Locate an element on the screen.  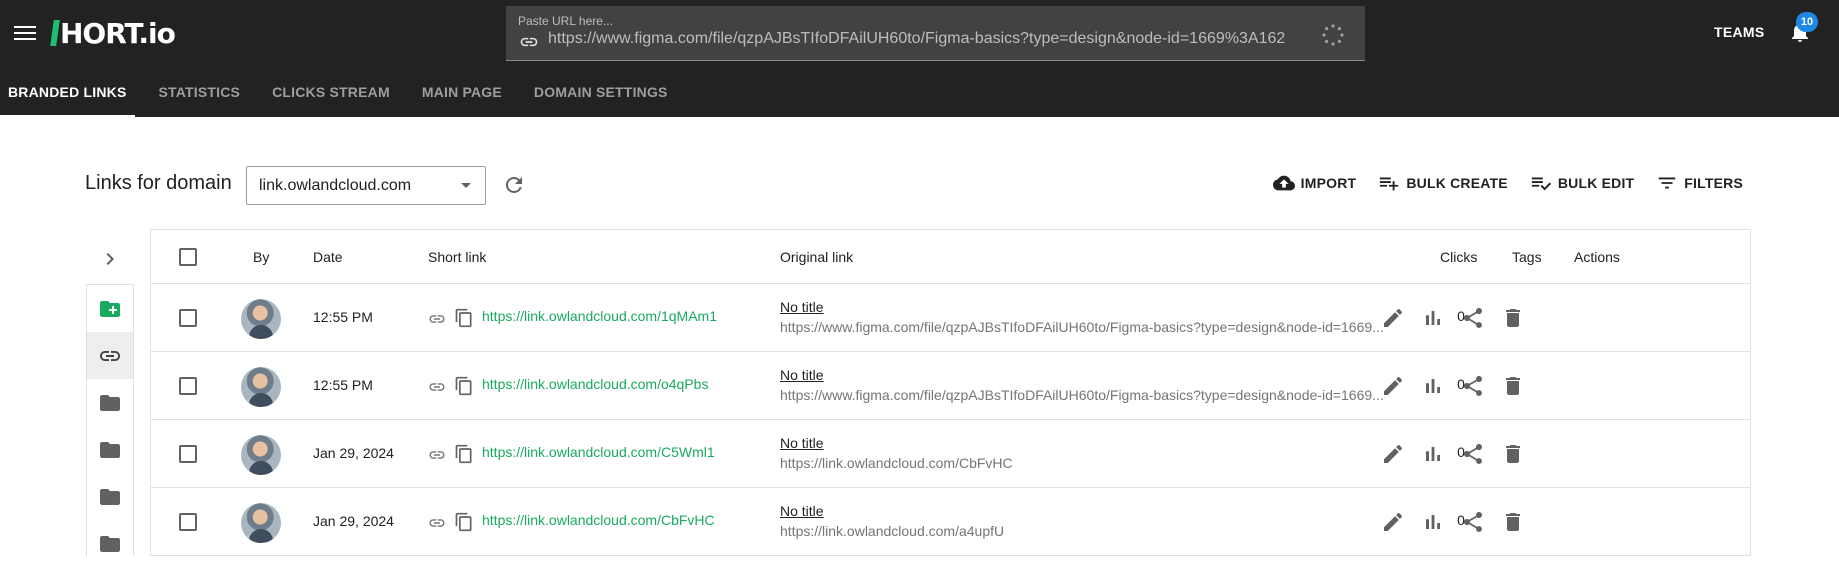
tab-domain-settings: DOMAIN SETTINGS is located at coordinates (601, 94).